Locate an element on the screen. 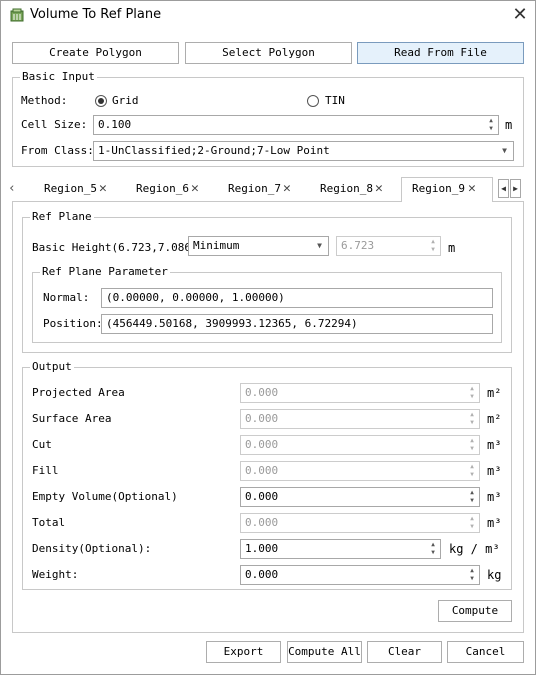 This screenshot has width=536, height=675. cut-input: 0.000 ▲ ▼ is located at coordinates (360, 445).